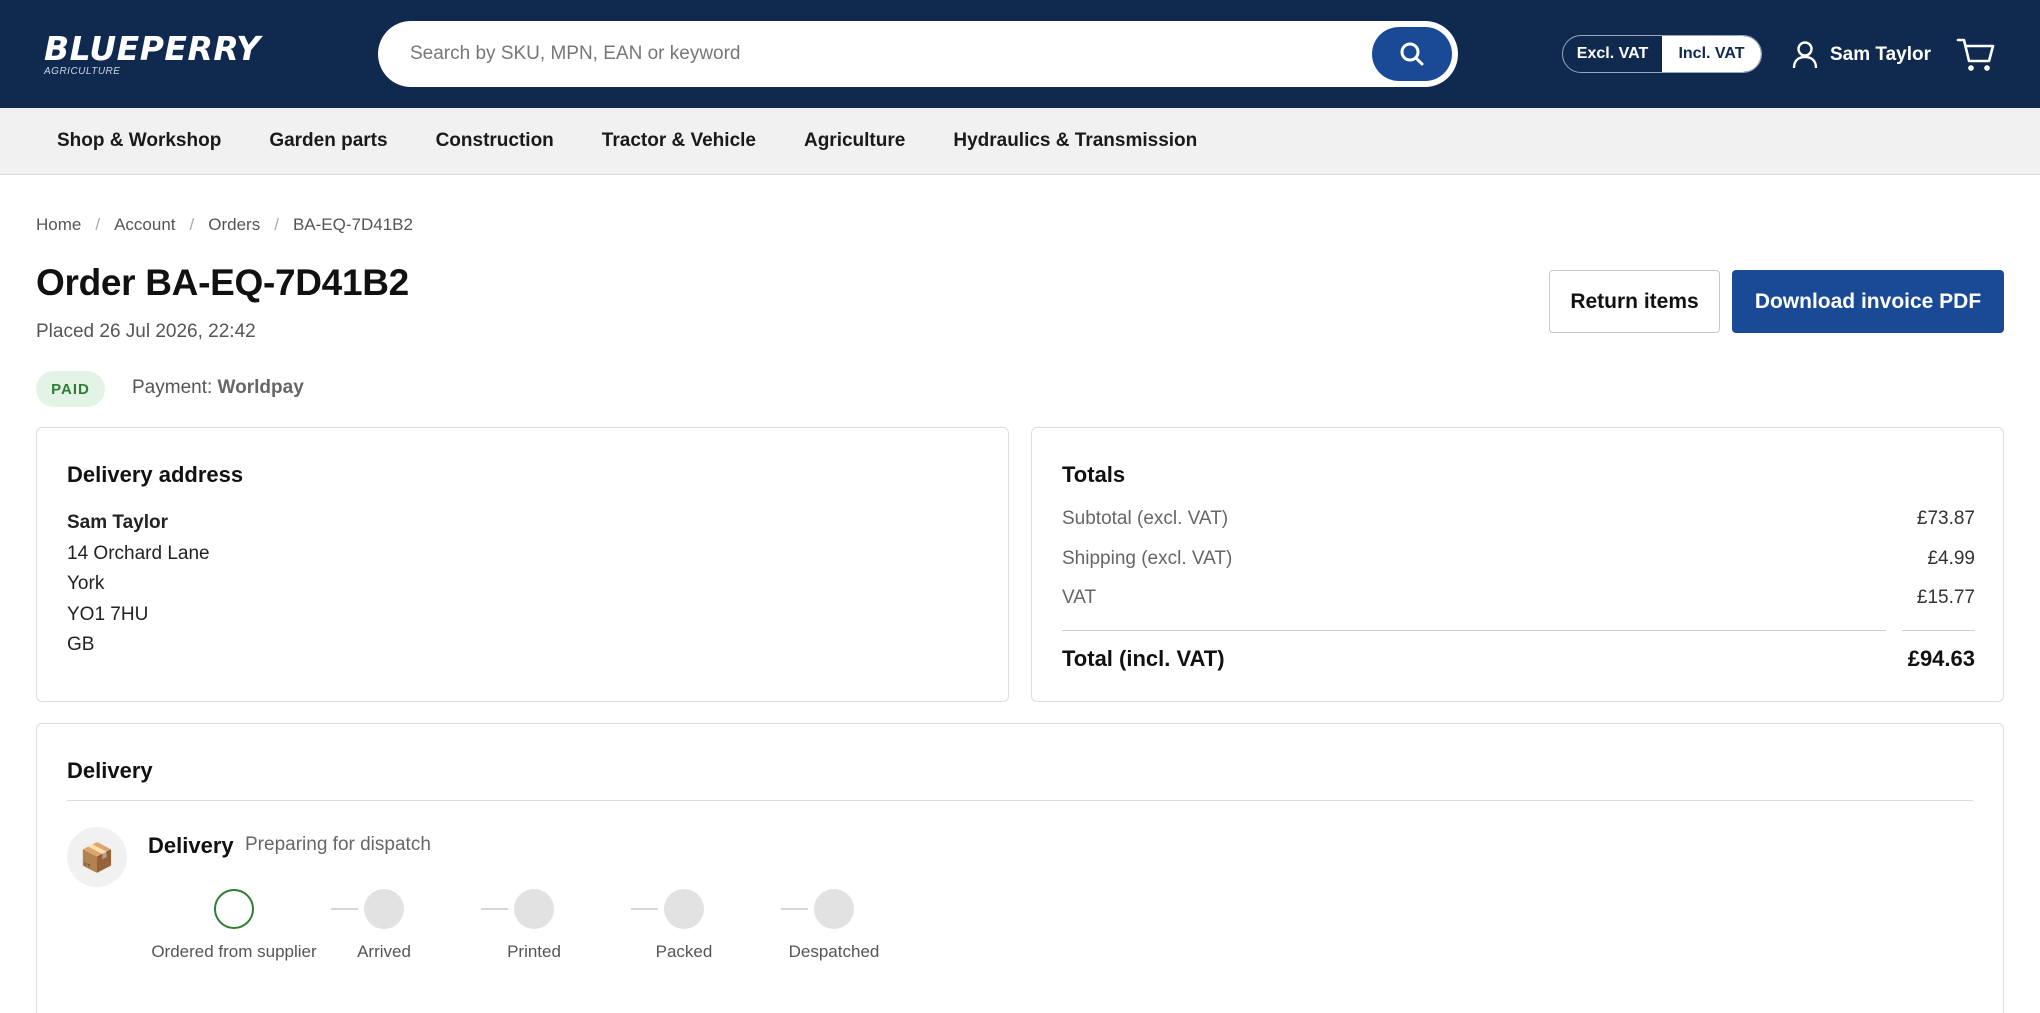 This screenshot has height=1013, width=2040. What do you see at coordinates (110, 770) in the screenshot?
I see `delivery-title: Delivery` at bounding box center [110, 770].